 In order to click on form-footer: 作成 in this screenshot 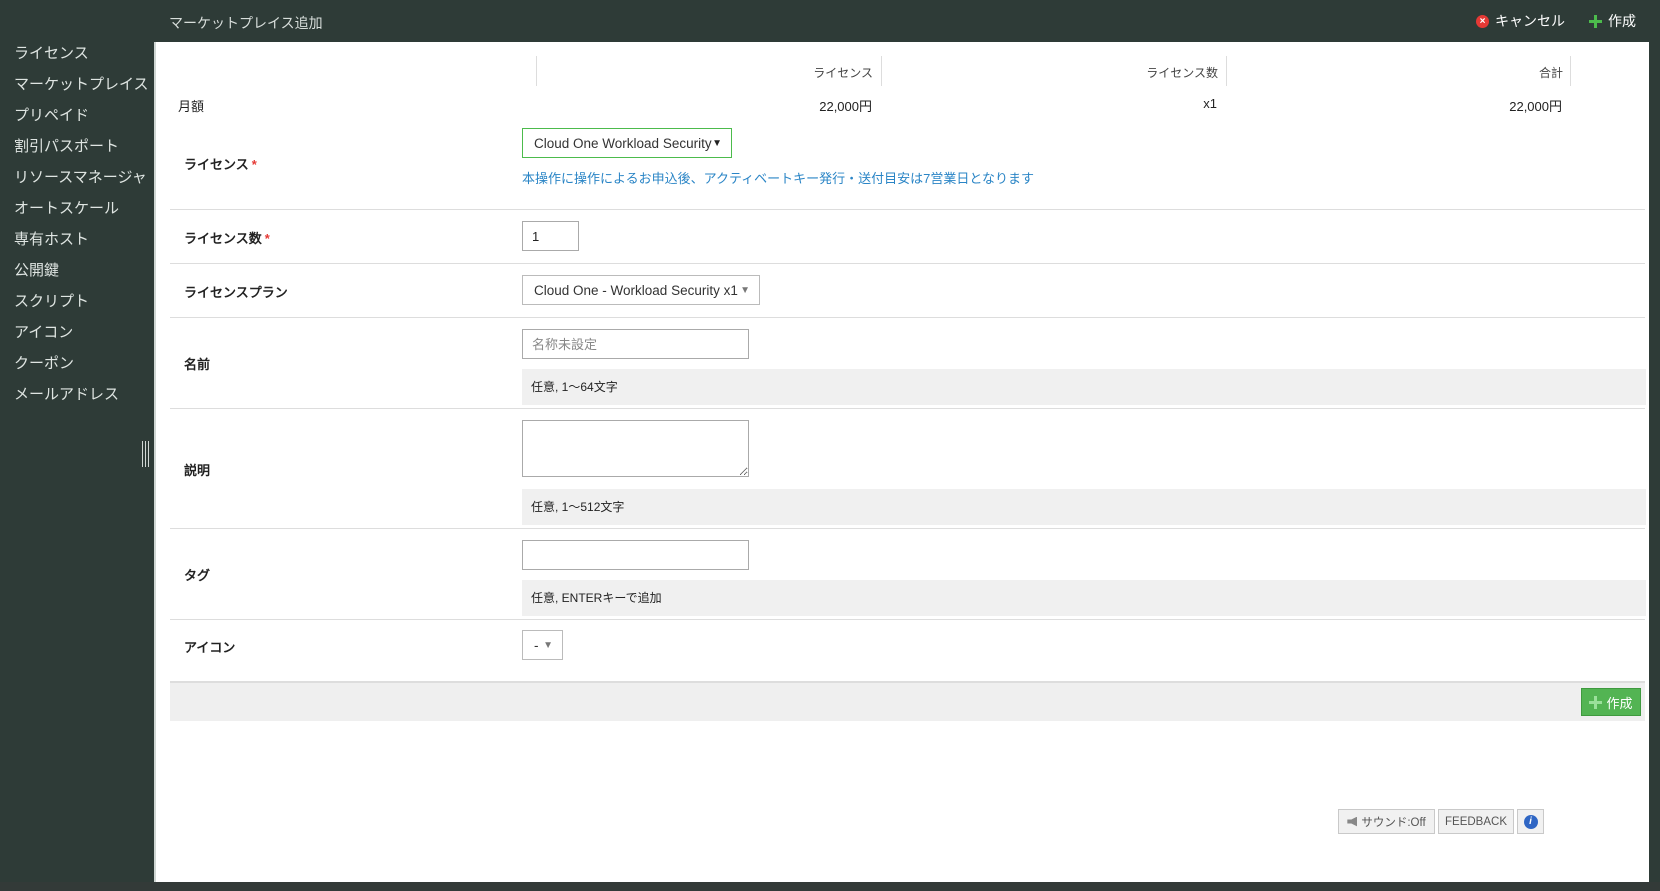, I will do `click(907, 701)`.